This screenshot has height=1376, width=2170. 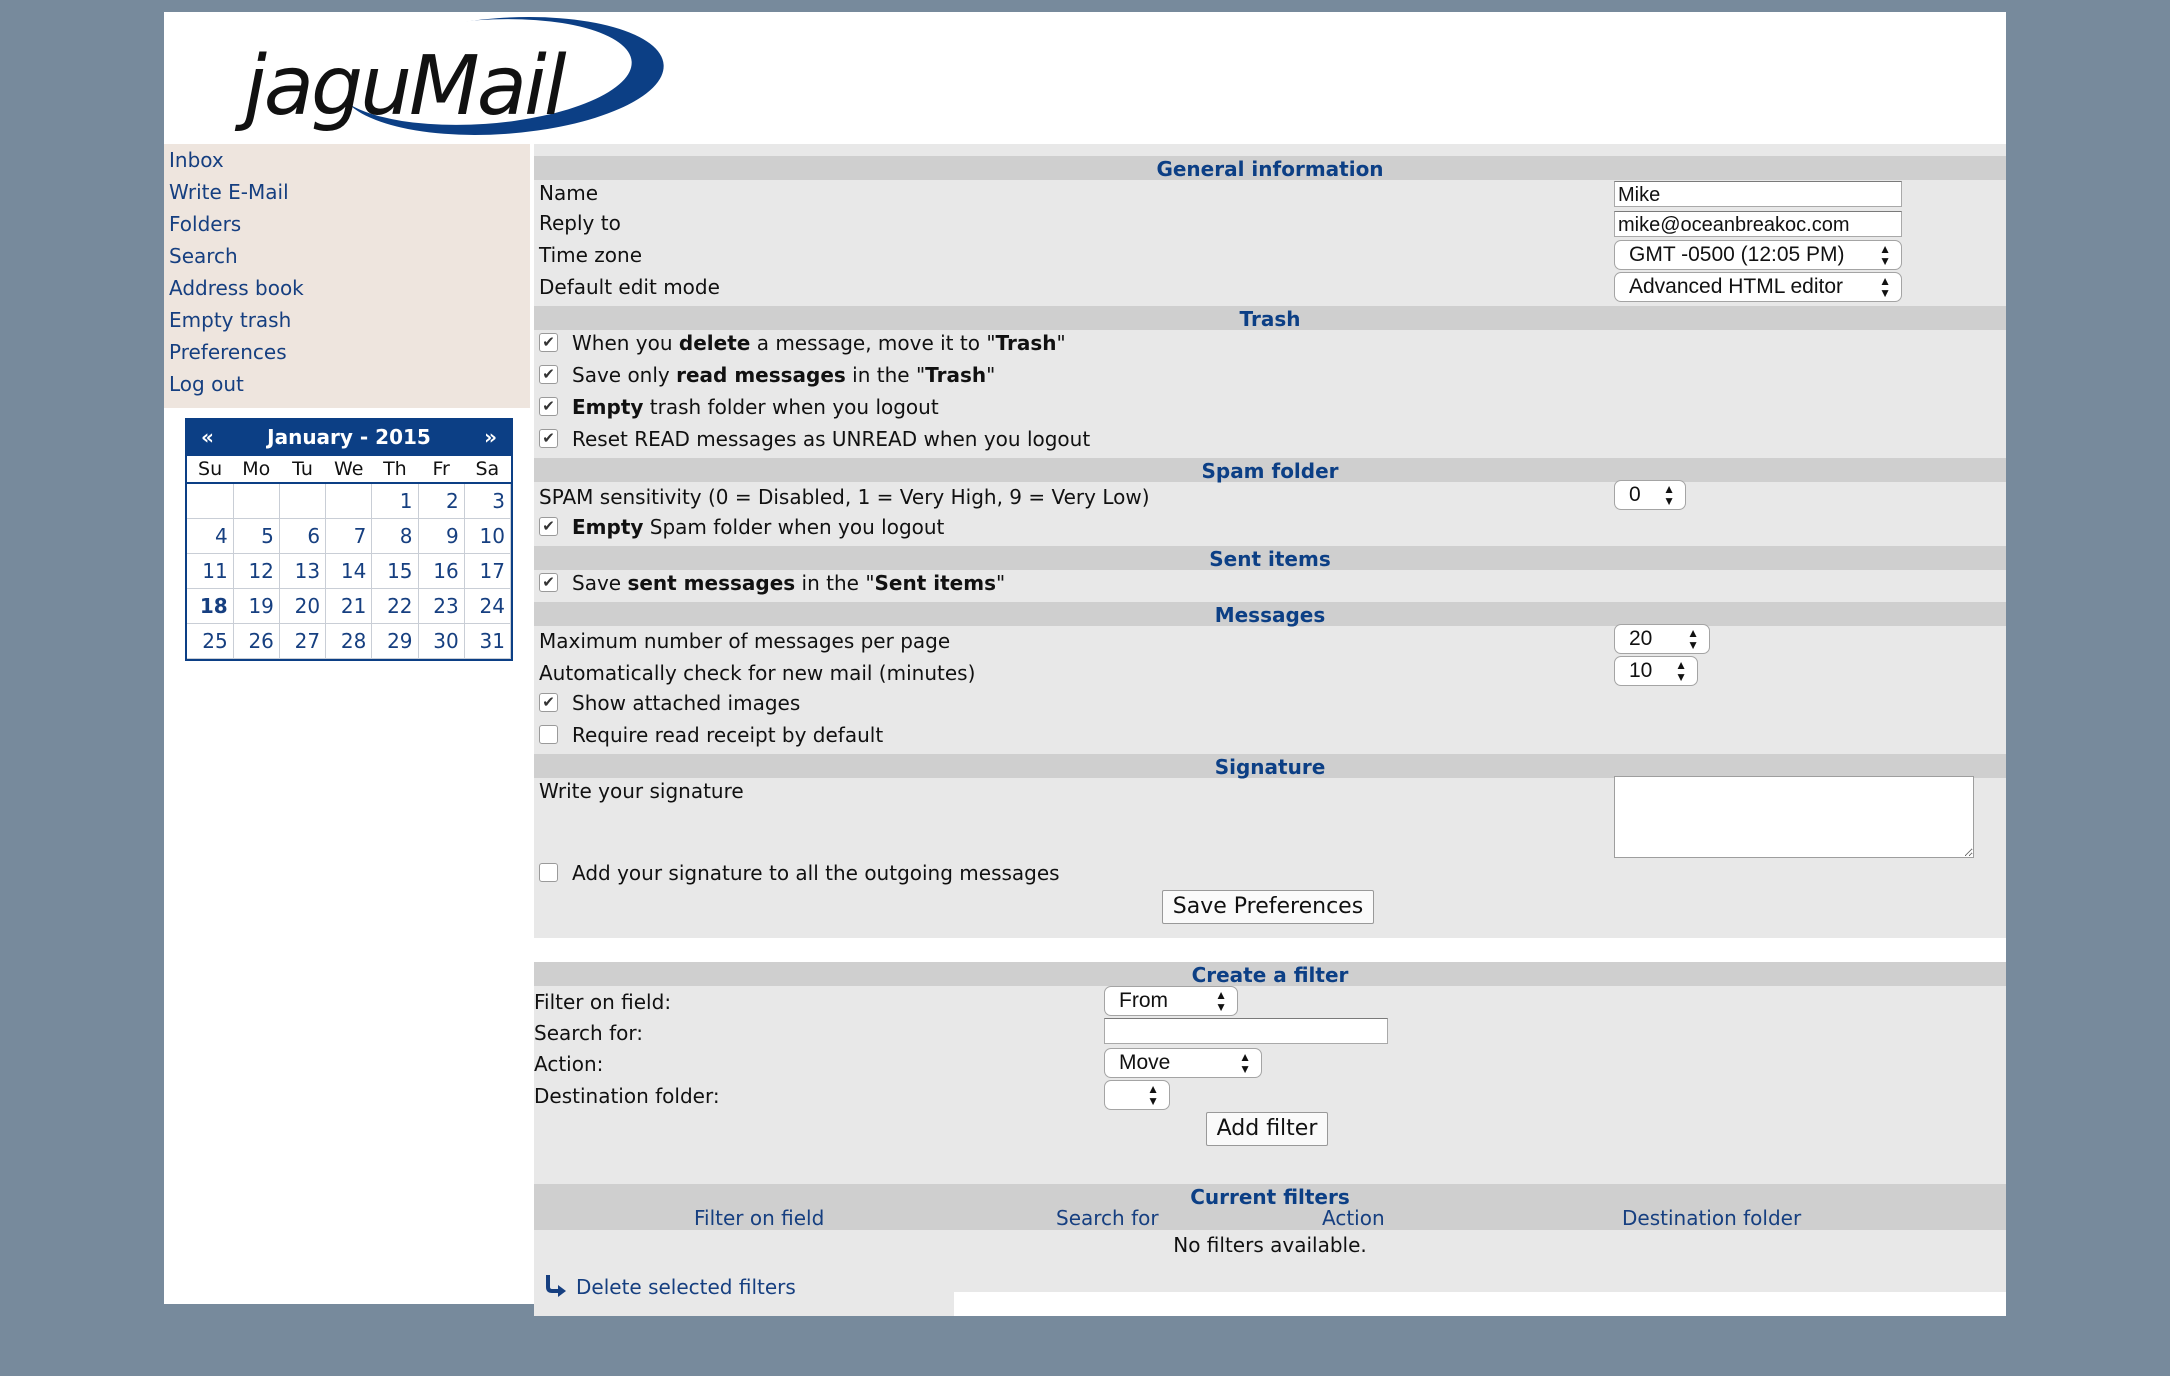 What do you see at coordinates (1656, 671) in the screenshot?
I see `check-mail-select: 10 ▲ ▼` at bounding box center [1656, 671].